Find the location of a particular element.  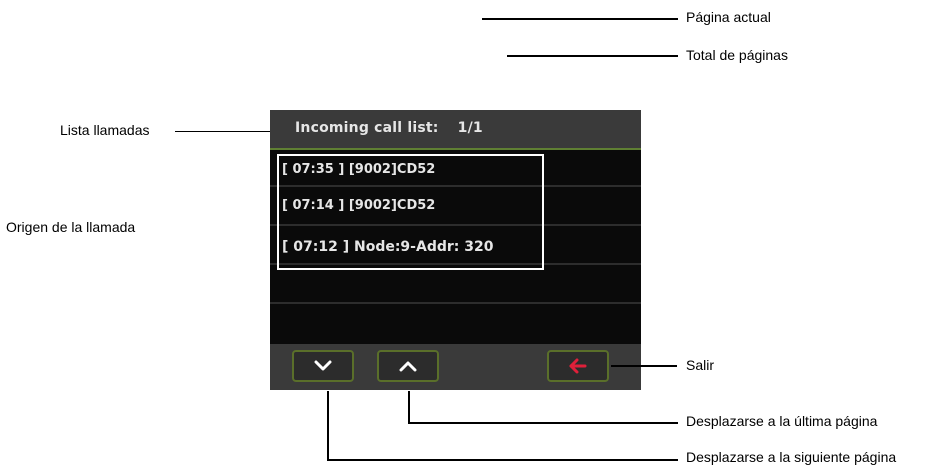

scroll-down-button is located at coordinates (323, 366).